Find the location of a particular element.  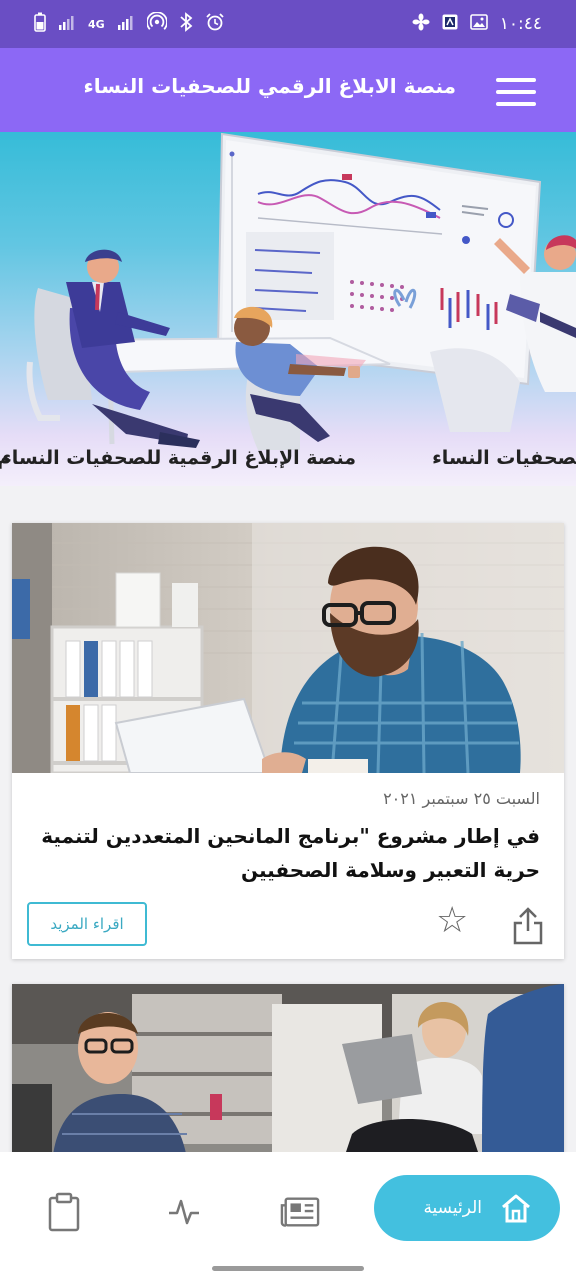

star-icon: ☆ is located at coordinates (452, 921).